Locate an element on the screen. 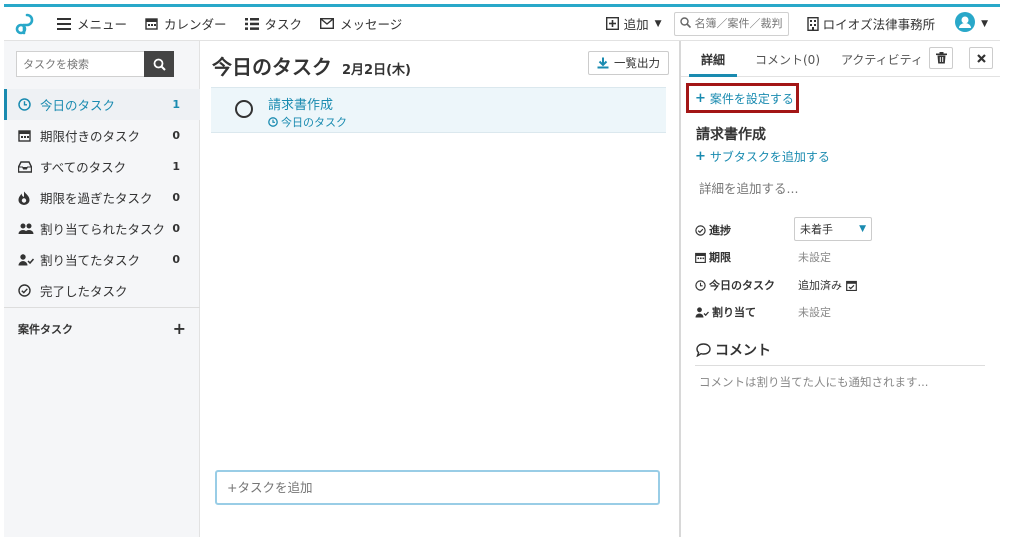 Image resolution: width=1010 pixels, height=540 pixels. task-search-button is located at coordinates (159, 64).